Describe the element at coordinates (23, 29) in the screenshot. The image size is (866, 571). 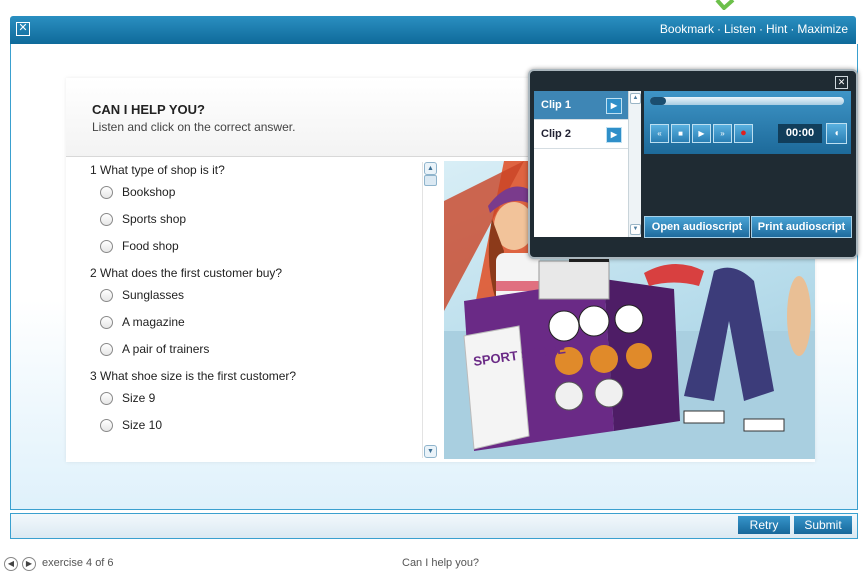
I see `close-icon: ✕` at that location.